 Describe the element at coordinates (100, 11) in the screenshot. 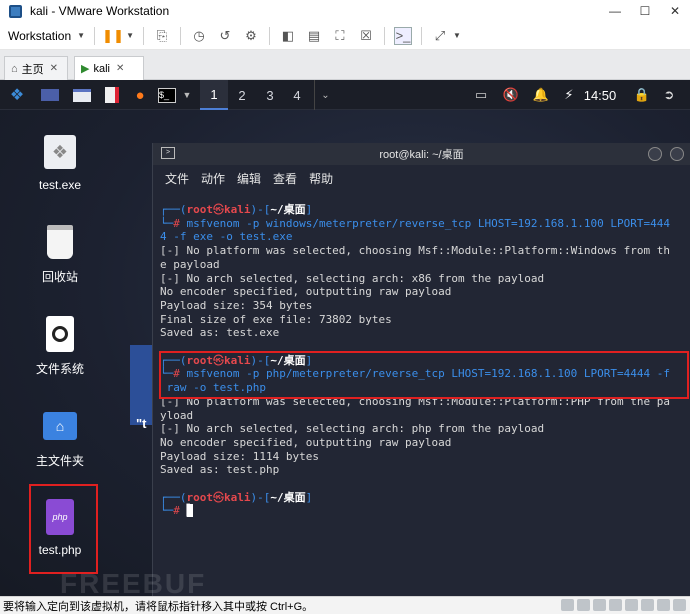

I see `window-title: kali - VMware Workstation` at that location.